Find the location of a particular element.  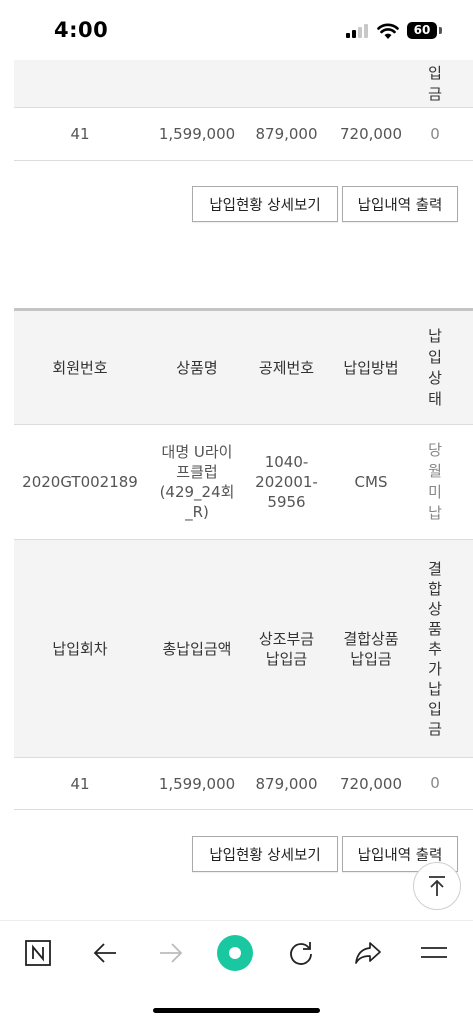

menu-icon is located at coordinates (434, 952).